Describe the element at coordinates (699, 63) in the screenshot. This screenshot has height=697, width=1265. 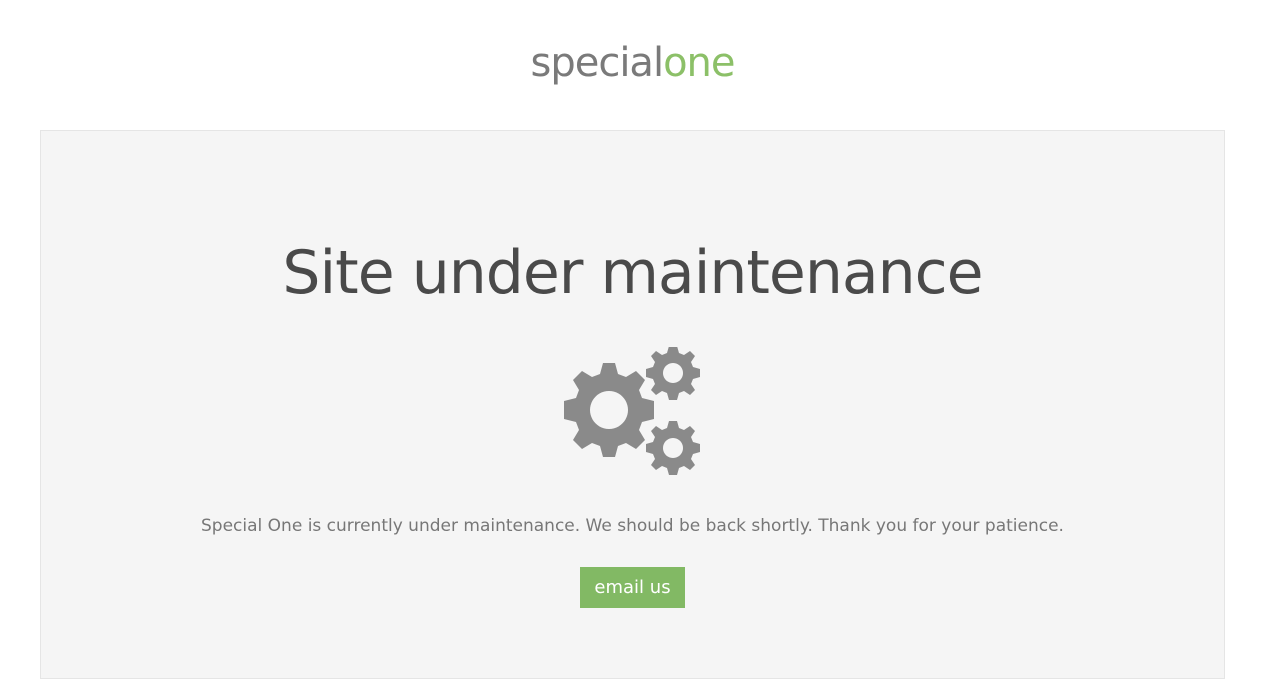
I see `logo-text-one: one` at that location.